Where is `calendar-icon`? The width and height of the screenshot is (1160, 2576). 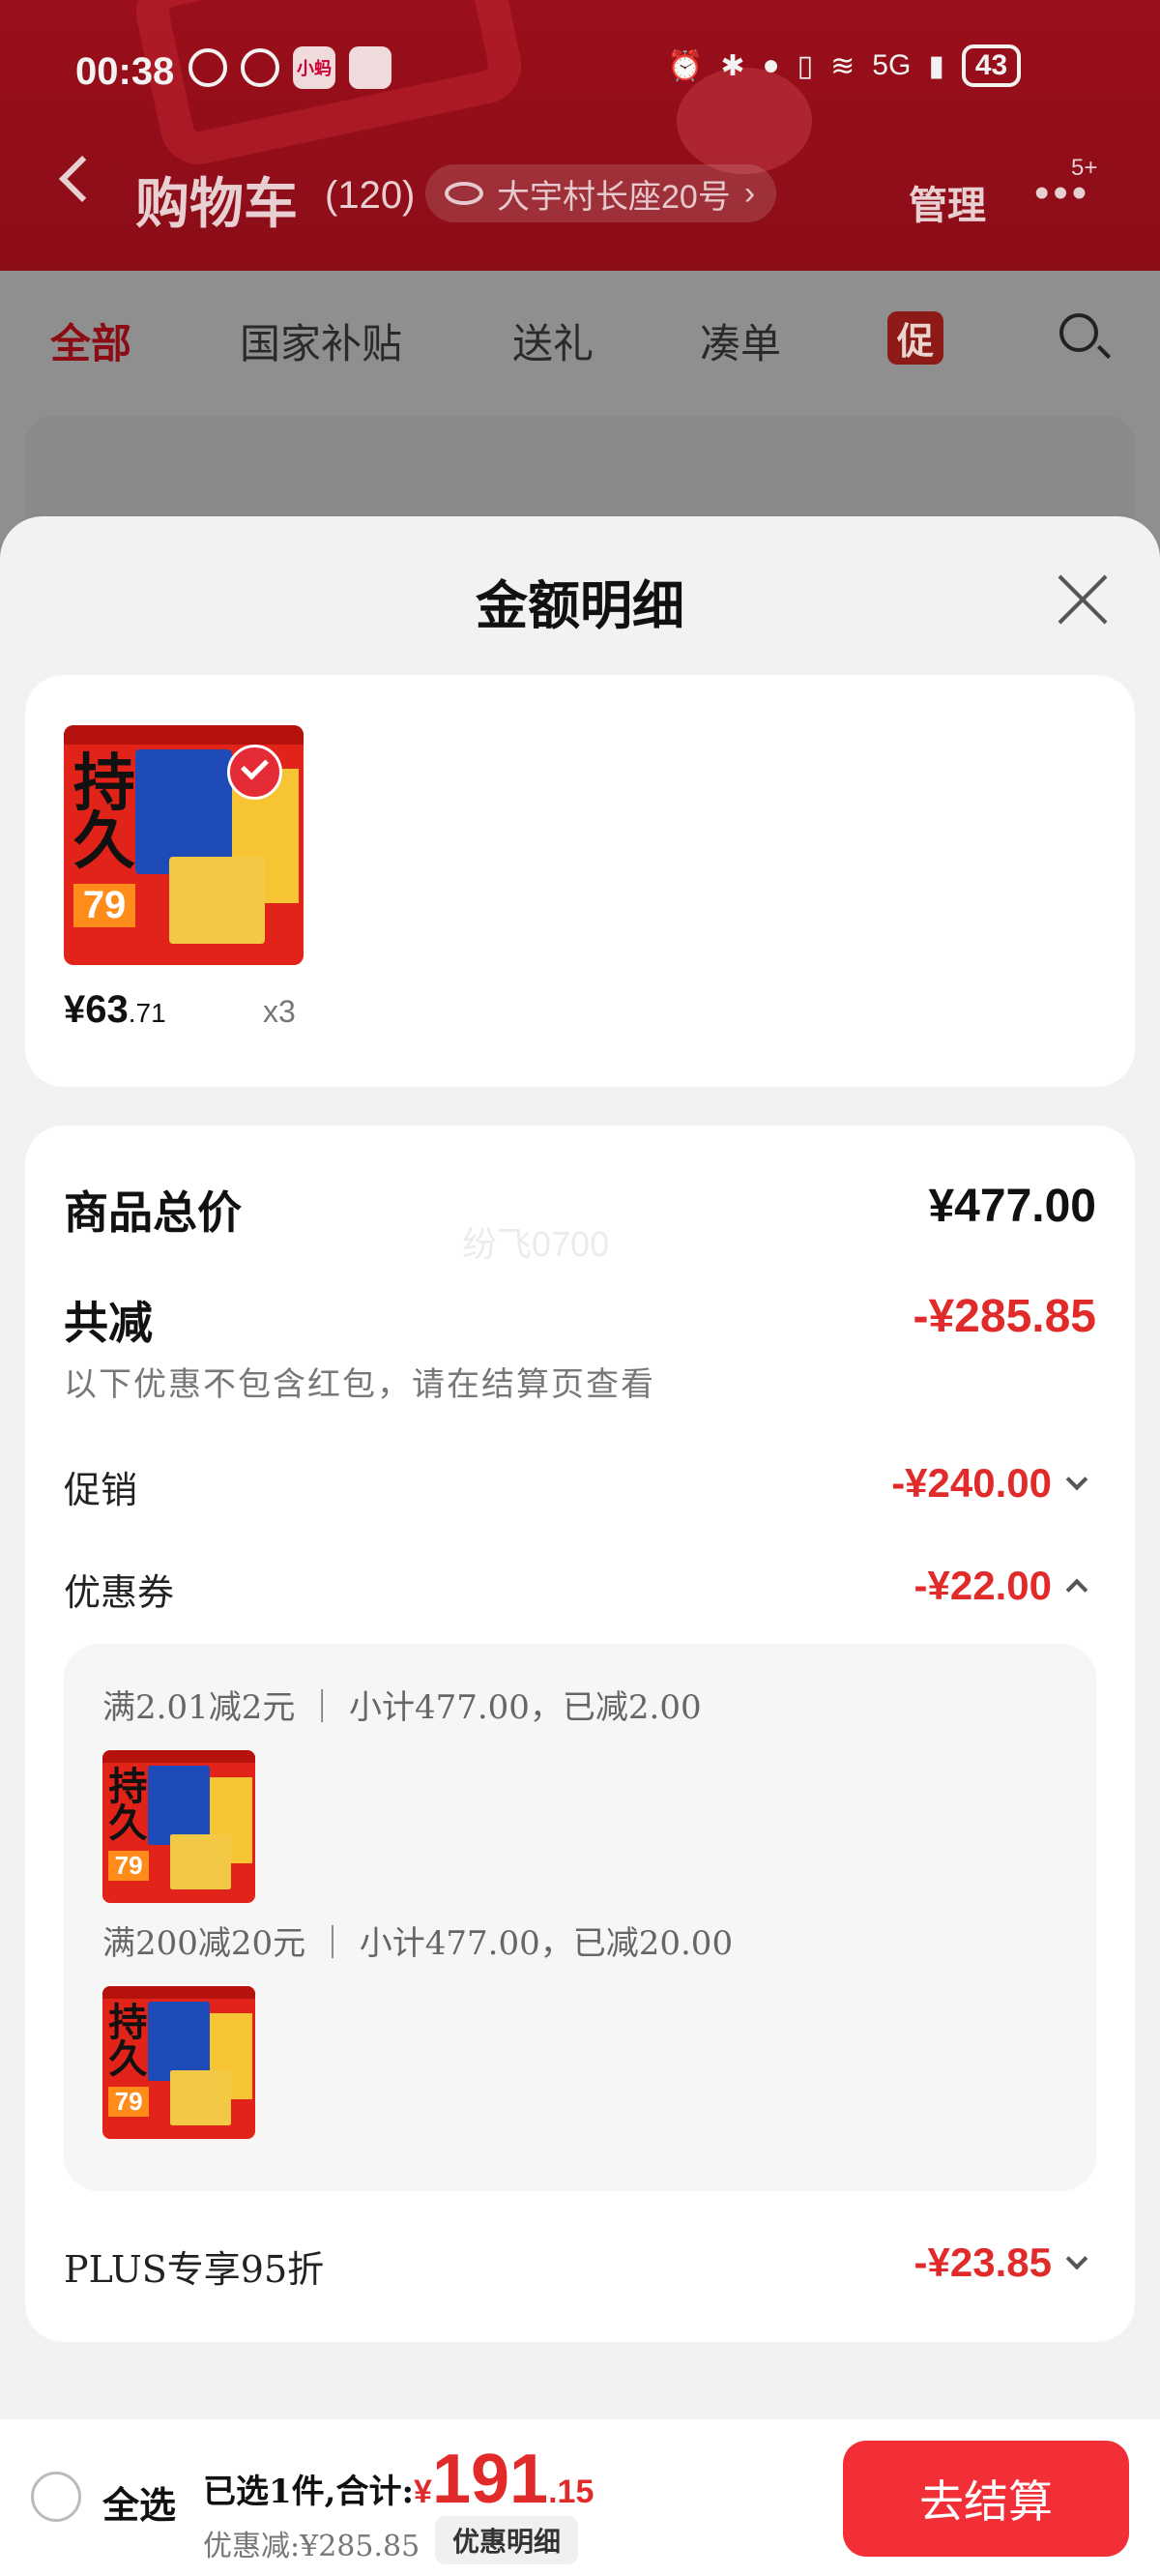
calendar-icon is located at coordinates (370, 67).